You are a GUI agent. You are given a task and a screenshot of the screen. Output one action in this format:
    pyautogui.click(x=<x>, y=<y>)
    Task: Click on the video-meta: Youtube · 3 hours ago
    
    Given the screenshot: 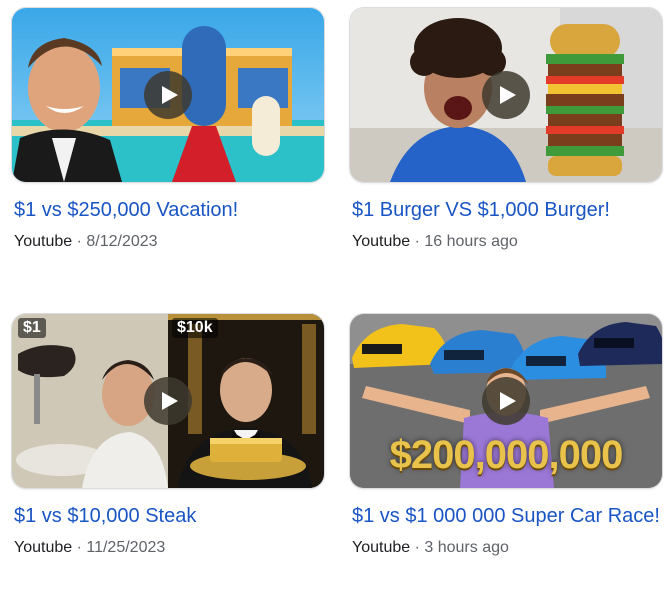 What is the action you would take?
    pyautogui.click(x=506, y=548)
    